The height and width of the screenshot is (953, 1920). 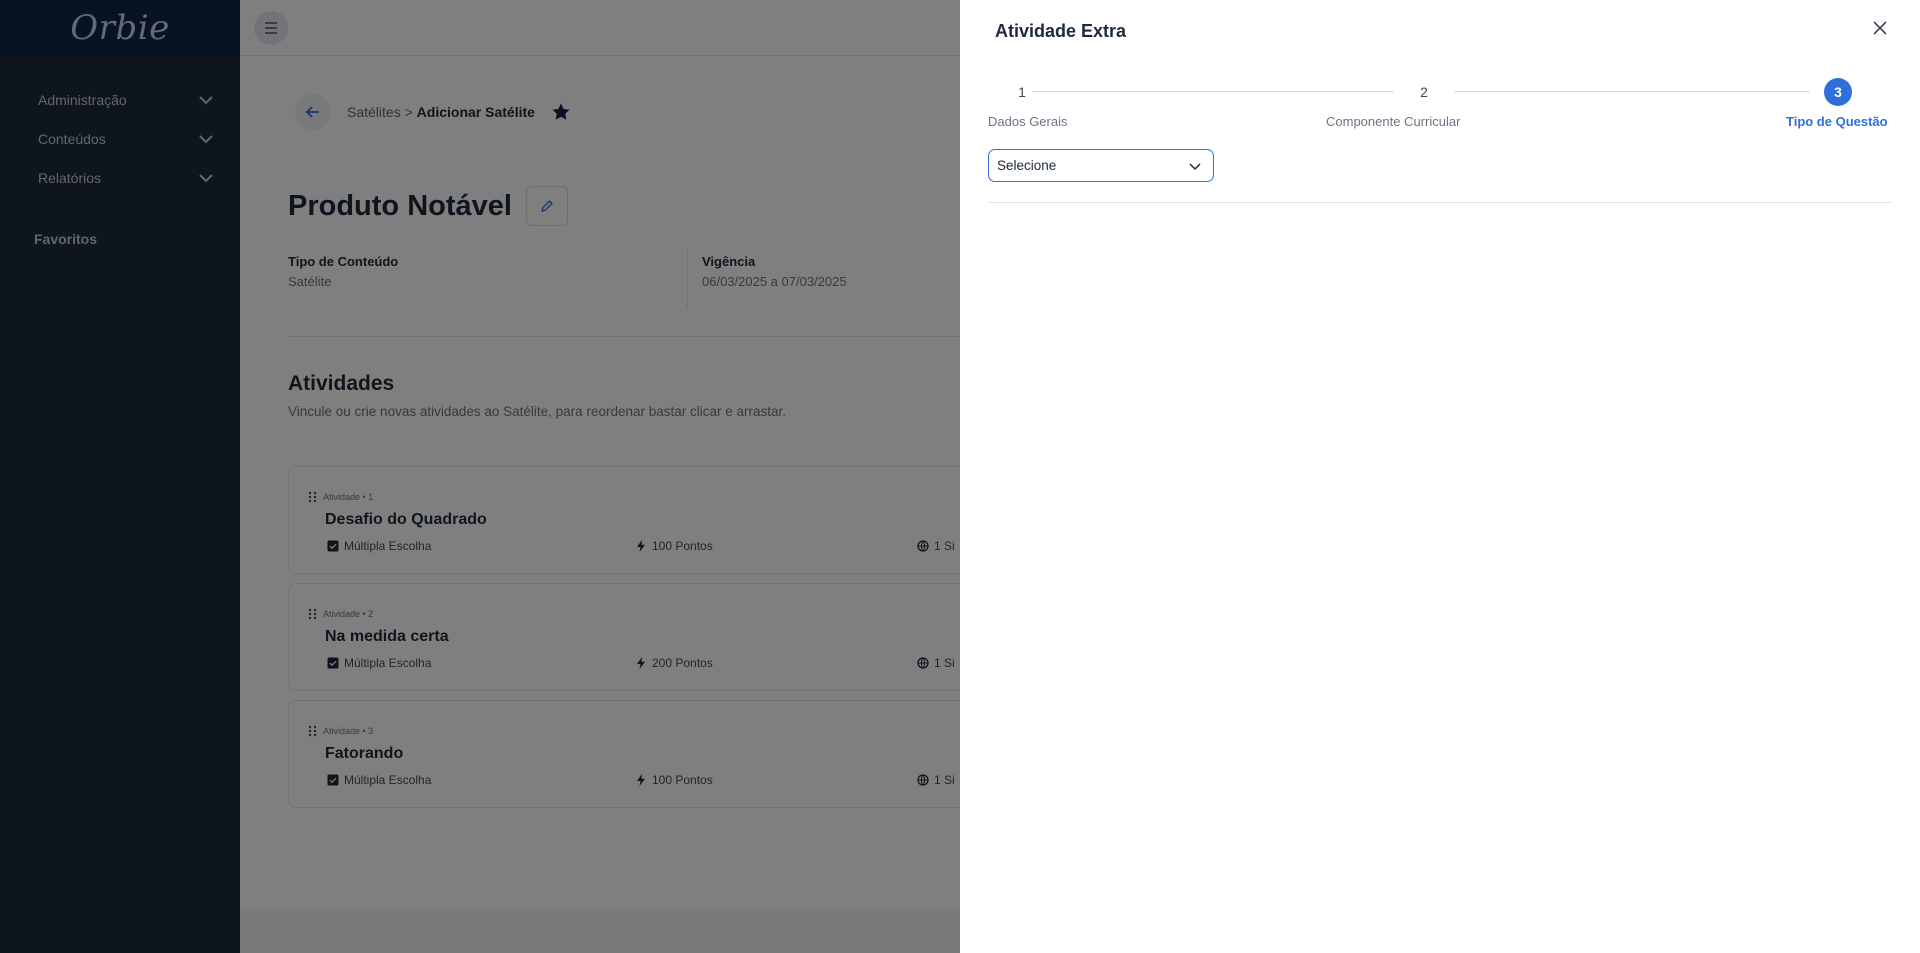 What do you see at coordinates (1022, 92) in the screenshot?
I see `step-1-number: 1` at bounding box center [1022, 92].